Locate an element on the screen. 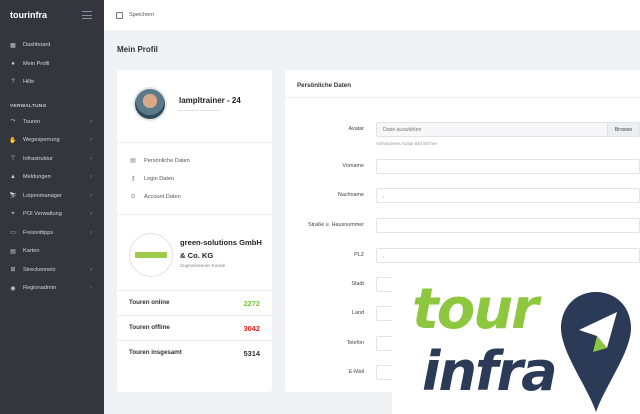 Image resolution: width=640 pixels, height=414 pixels. avatar-label: Avatar is located at coordinates (356, 129).